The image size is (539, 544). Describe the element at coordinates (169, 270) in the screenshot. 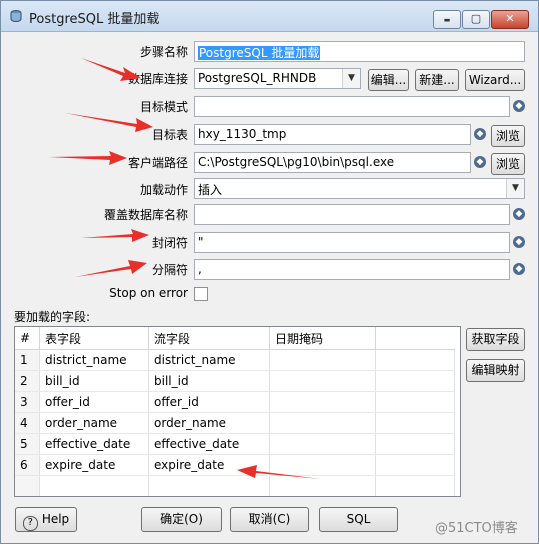

I see `delimiter-label: 分隔符` at that location.